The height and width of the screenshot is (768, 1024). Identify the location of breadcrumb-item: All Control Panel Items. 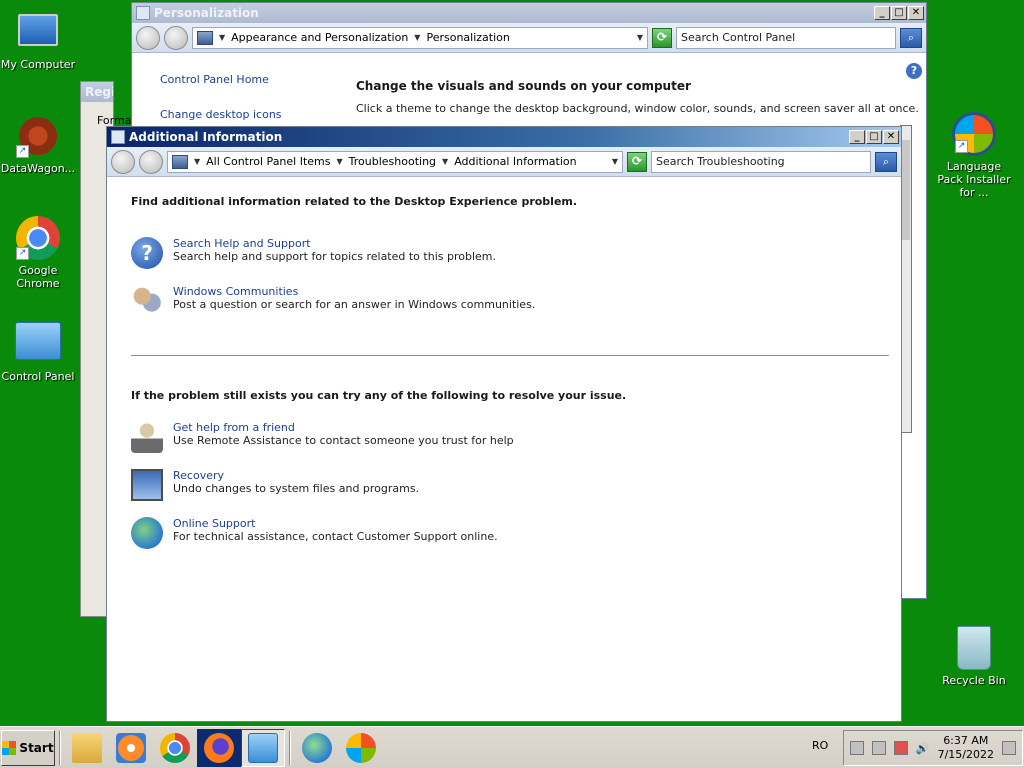
(268, 161).